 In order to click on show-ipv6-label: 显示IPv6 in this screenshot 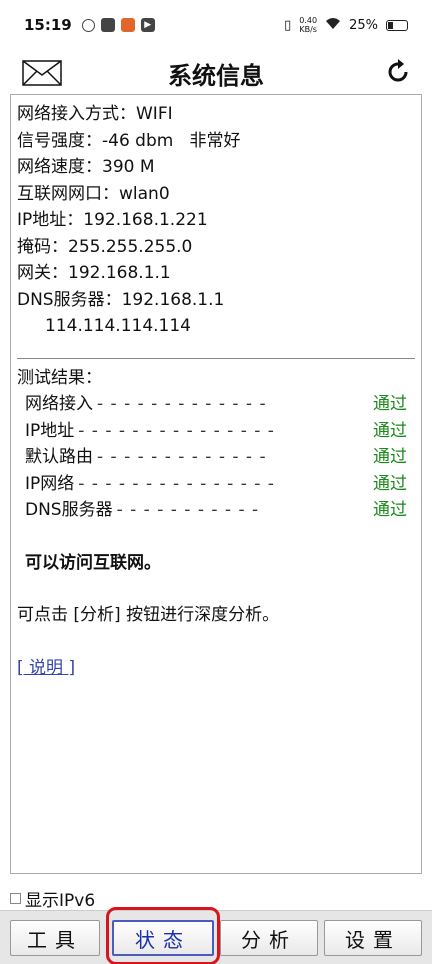, I will do `click(60, 901)`.